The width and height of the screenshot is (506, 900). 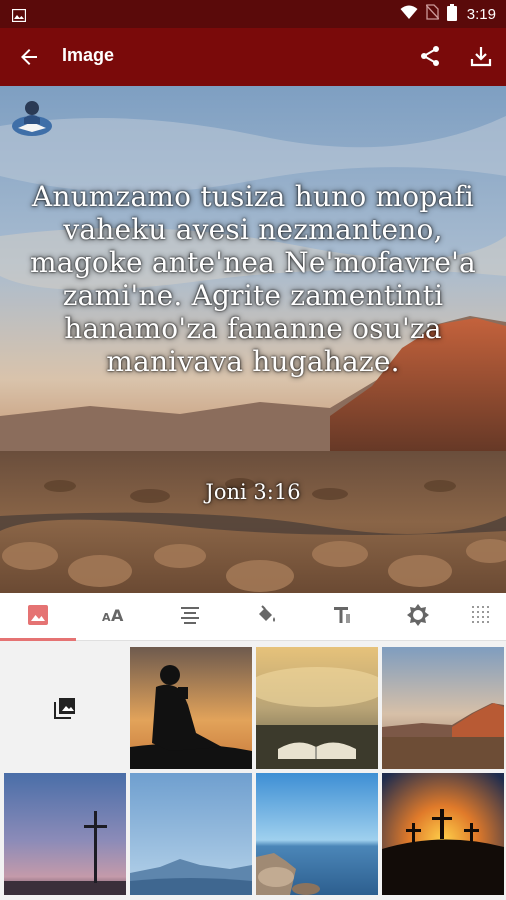 I want to click on tab-font, so click(x=342, y=617).